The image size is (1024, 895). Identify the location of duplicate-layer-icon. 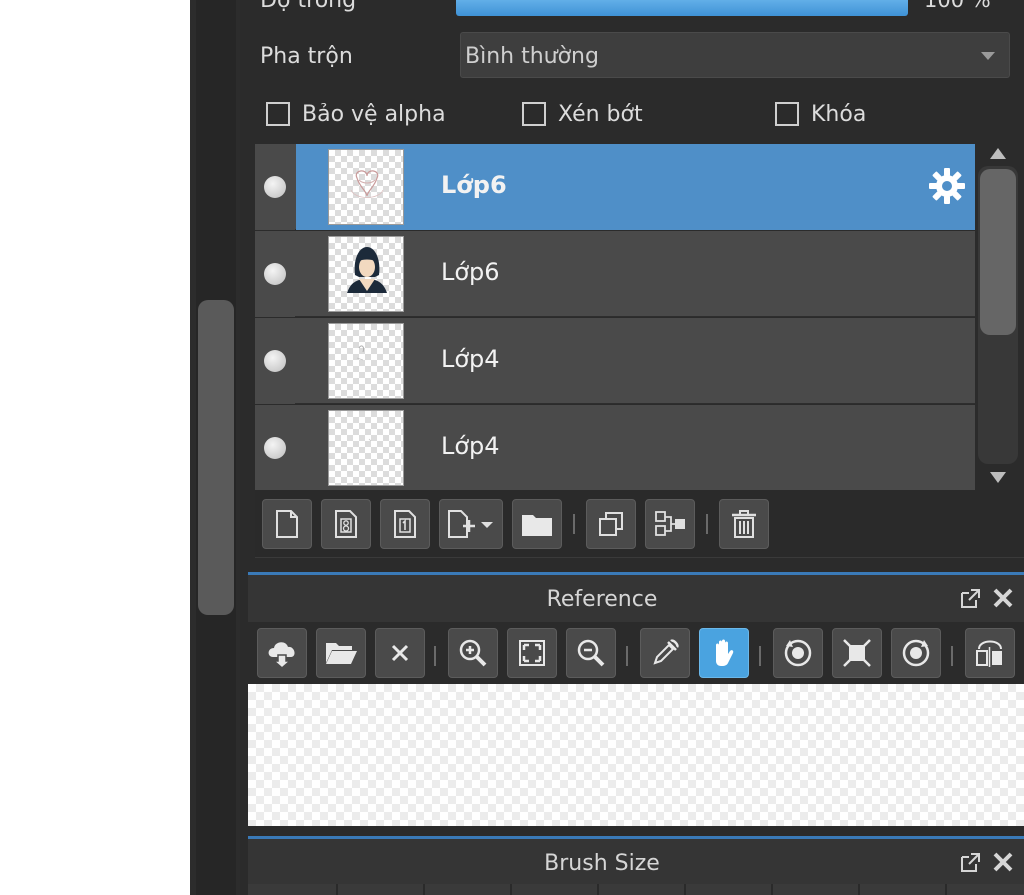
(611, 524).